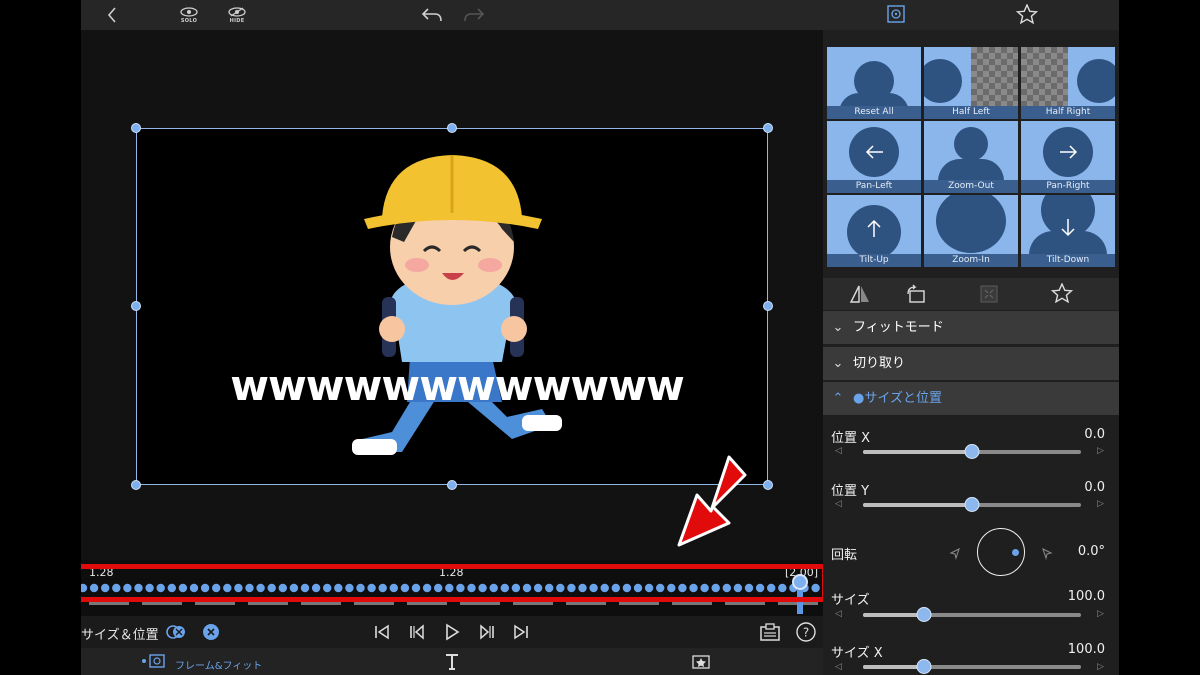 The width and height of the screenshot is (1200, 675). I want to click on section-fit-mode: ⌄ フィットモード, so click(971, 327).